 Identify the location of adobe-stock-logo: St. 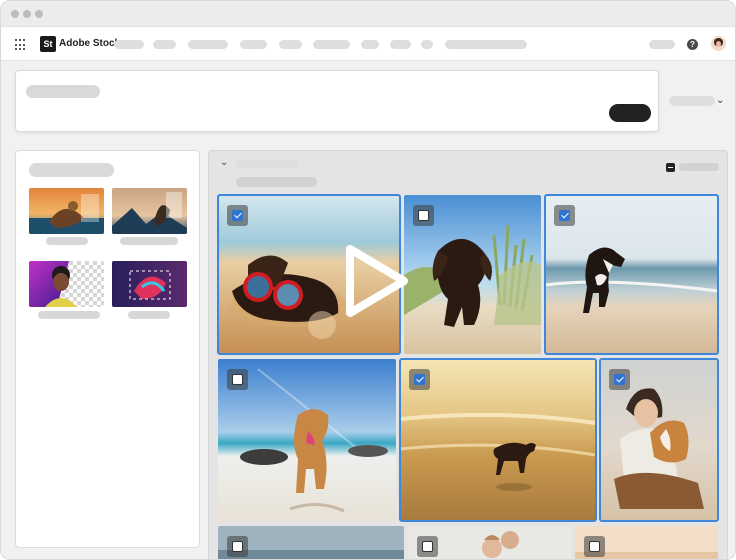
(48, 44).